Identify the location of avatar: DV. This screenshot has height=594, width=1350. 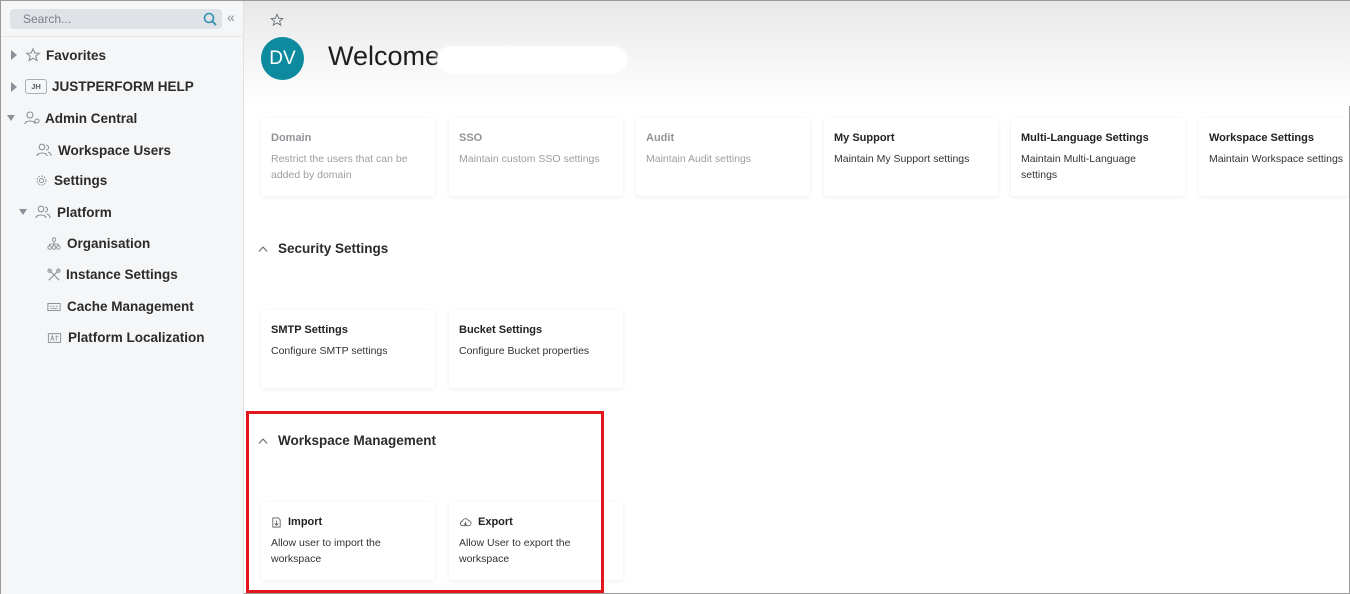
(282, 58).